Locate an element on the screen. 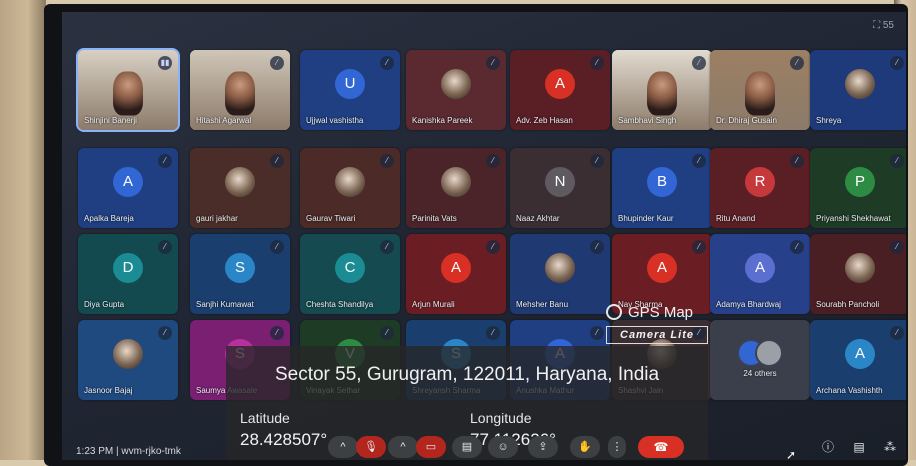 The width and height of the screenshot is (916, 466). participant-tile: A ⁄ Adamya Bhardwaj is located at coordinates (760, 274).